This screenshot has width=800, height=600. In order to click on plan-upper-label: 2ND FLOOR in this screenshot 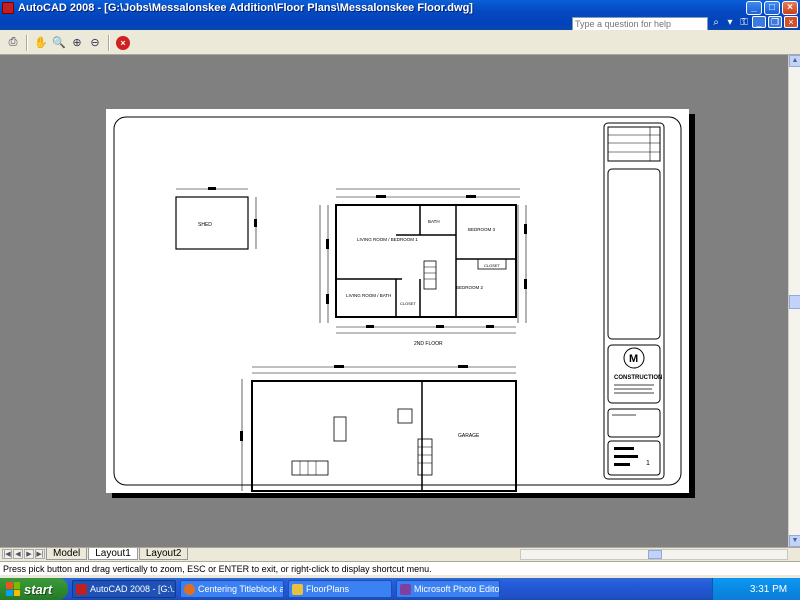, I will do `click(428, 344)`.